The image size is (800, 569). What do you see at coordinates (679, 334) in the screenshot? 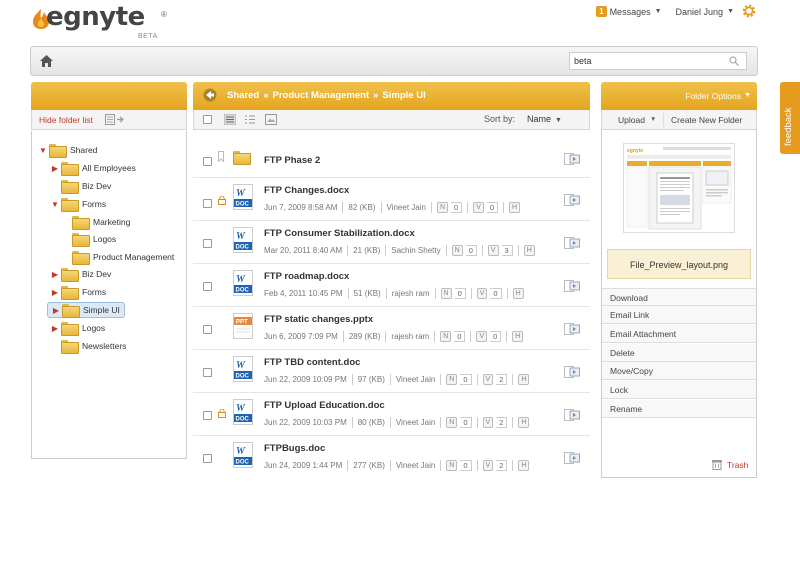
I see `email-attachment-action: Email Attachment` at bounding box center [679, 334].